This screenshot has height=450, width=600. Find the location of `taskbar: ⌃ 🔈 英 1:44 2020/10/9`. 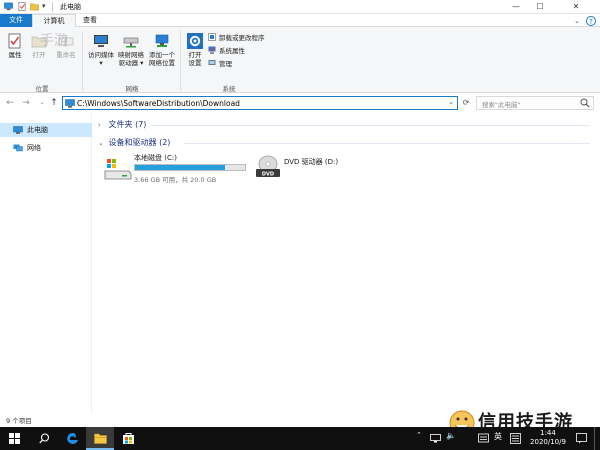

taskbar: ⌃ 🔈 英 1:44 2020/10/9 is located at coordinates (300, 438).